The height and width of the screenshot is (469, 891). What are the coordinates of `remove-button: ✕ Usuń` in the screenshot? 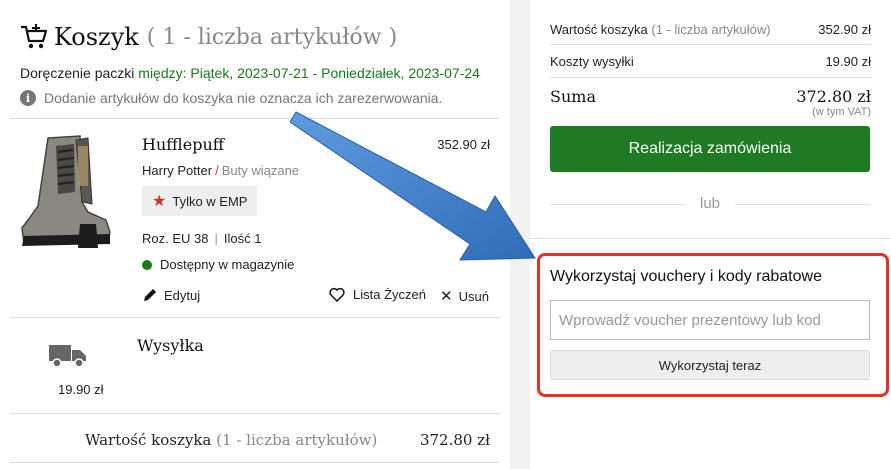 It's located at (464, 296).